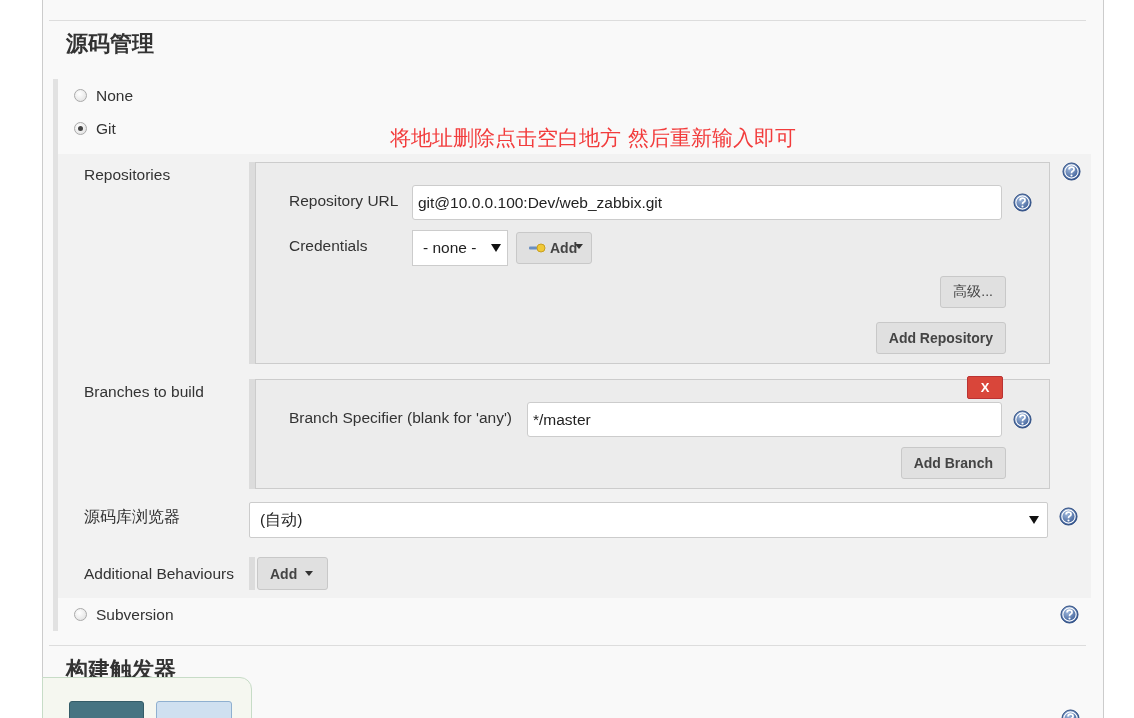  What do you see at coordinates (554, 248) in the screenshot?
I see `add-credentials-button: Add` at bounding box center [554, 248].